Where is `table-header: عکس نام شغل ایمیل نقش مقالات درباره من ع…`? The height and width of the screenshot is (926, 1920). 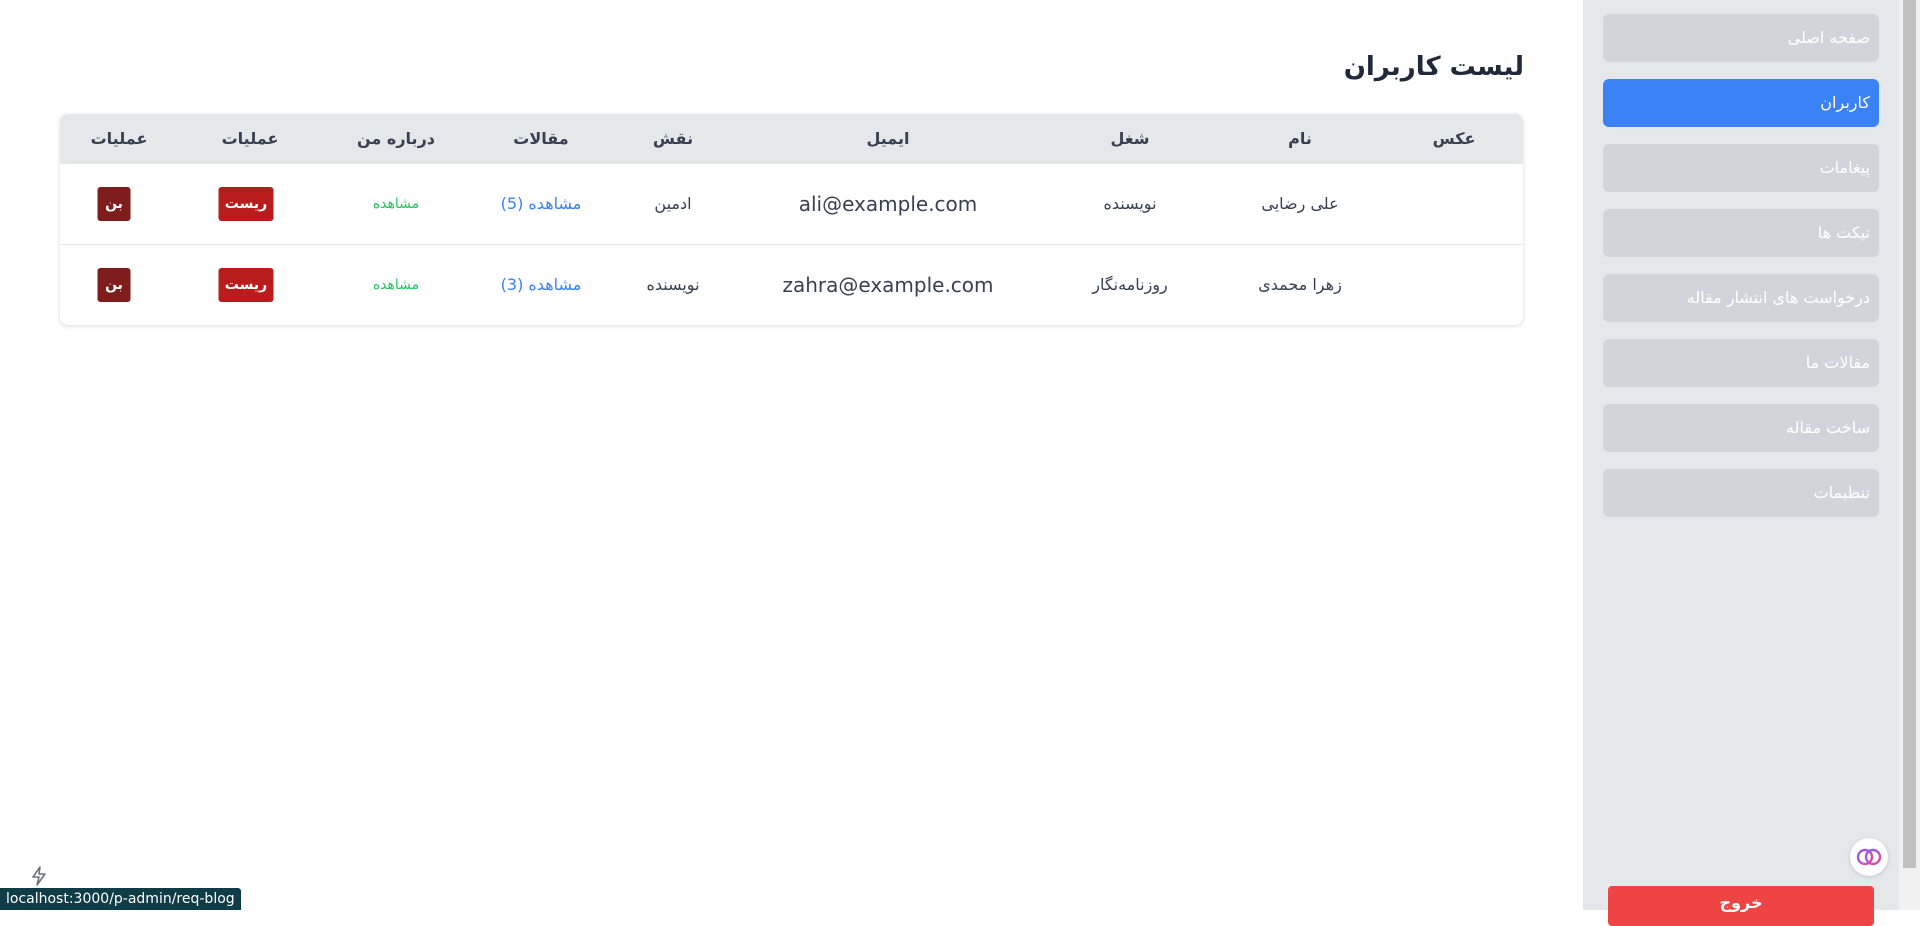
table-header: عکس نام شغل ایمیل نقش مقالات درباره من ع… is located at coordinates (791, 139).